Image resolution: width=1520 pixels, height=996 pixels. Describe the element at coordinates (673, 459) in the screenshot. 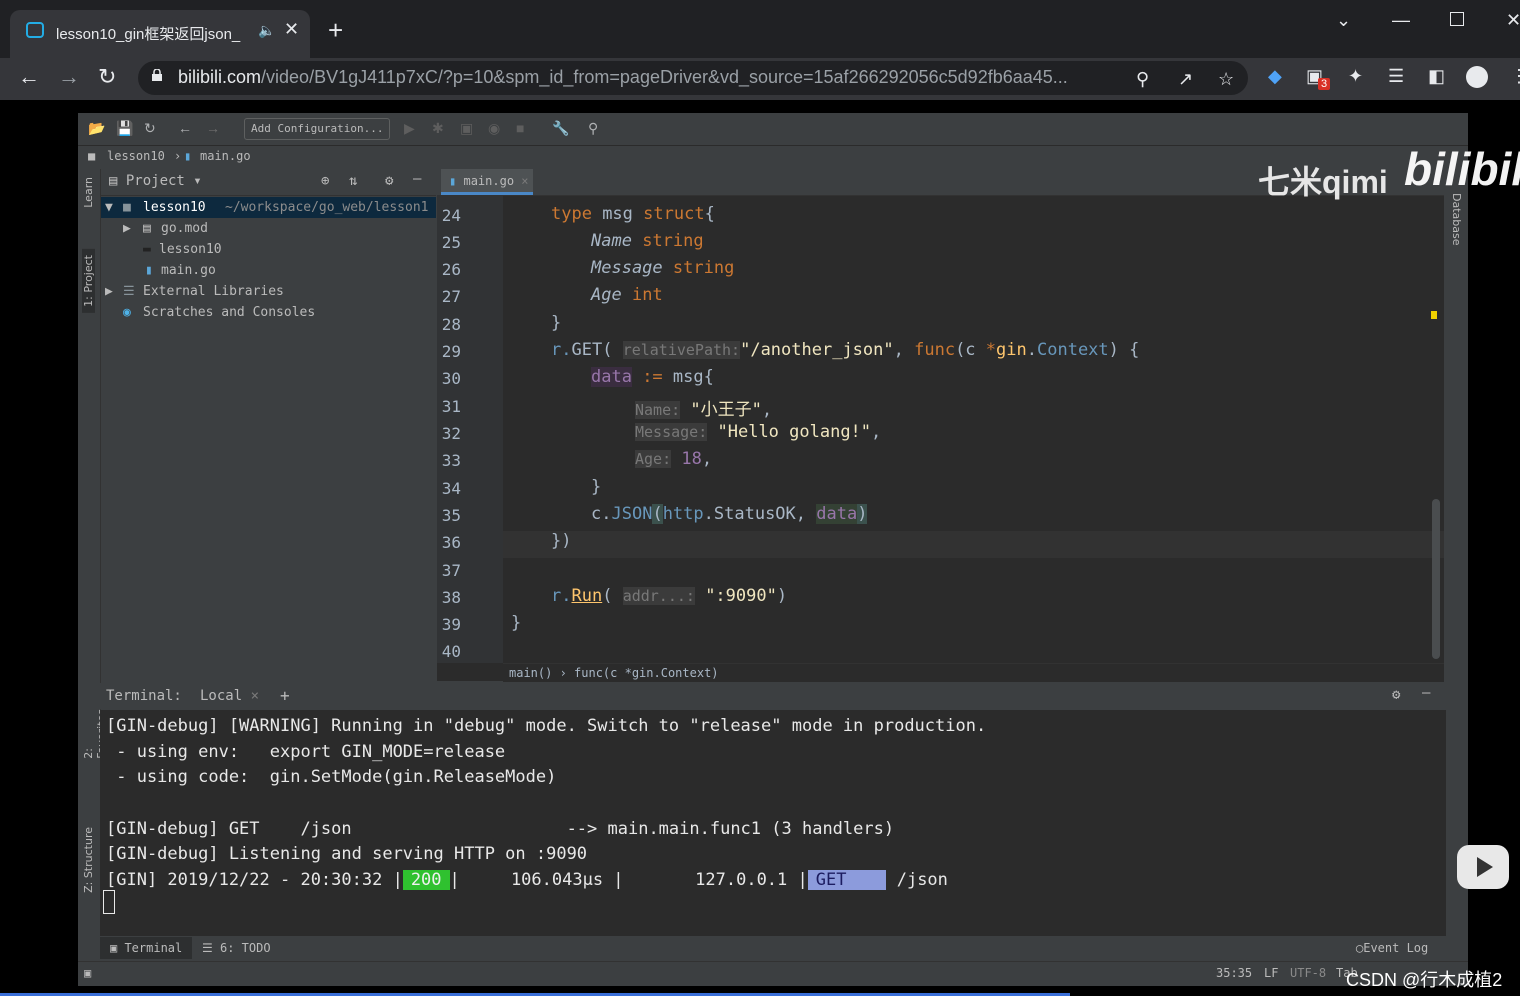

I see `code-line-33: Age: 18,` at that location.